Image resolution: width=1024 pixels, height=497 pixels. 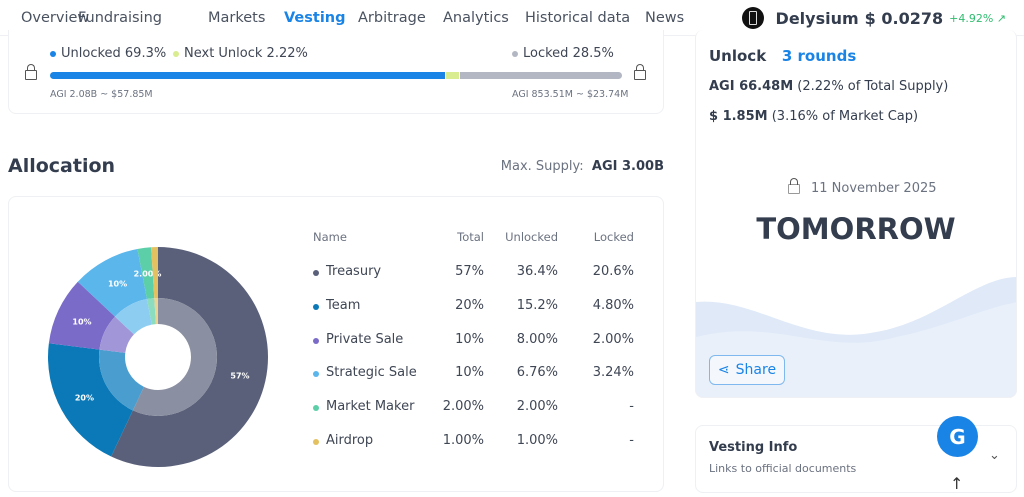 I want to click on allocation-title: Allocation, so click(x=62, y=166).